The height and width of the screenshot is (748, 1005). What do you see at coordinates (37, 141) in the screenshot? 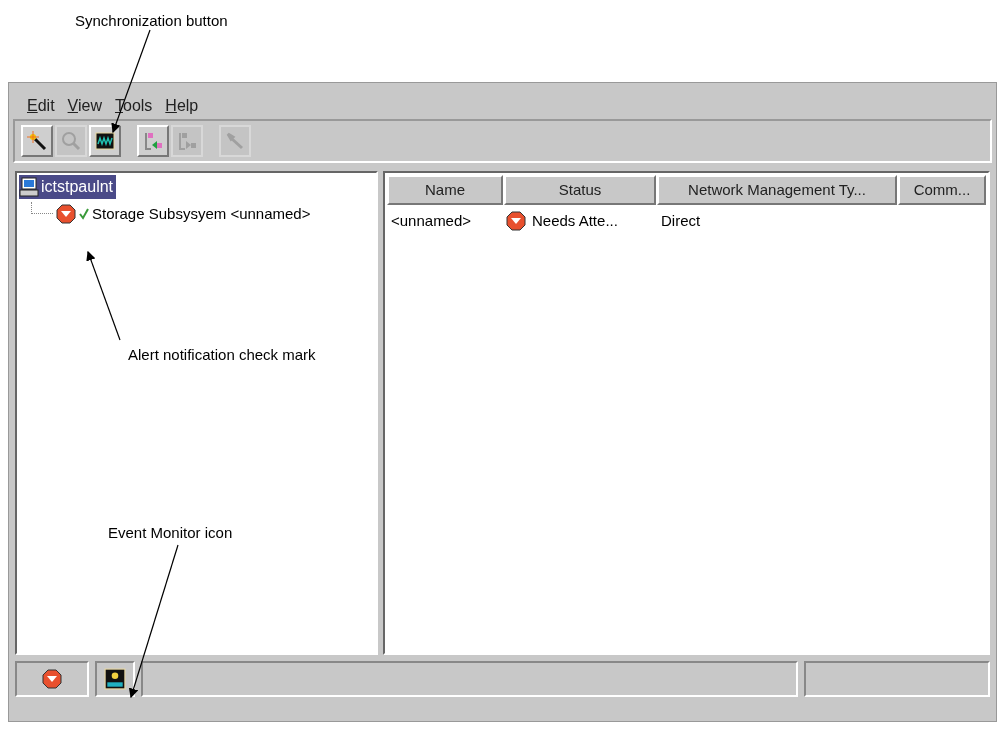
I see `magic-wand-icon` at bounding box center [37, 141].